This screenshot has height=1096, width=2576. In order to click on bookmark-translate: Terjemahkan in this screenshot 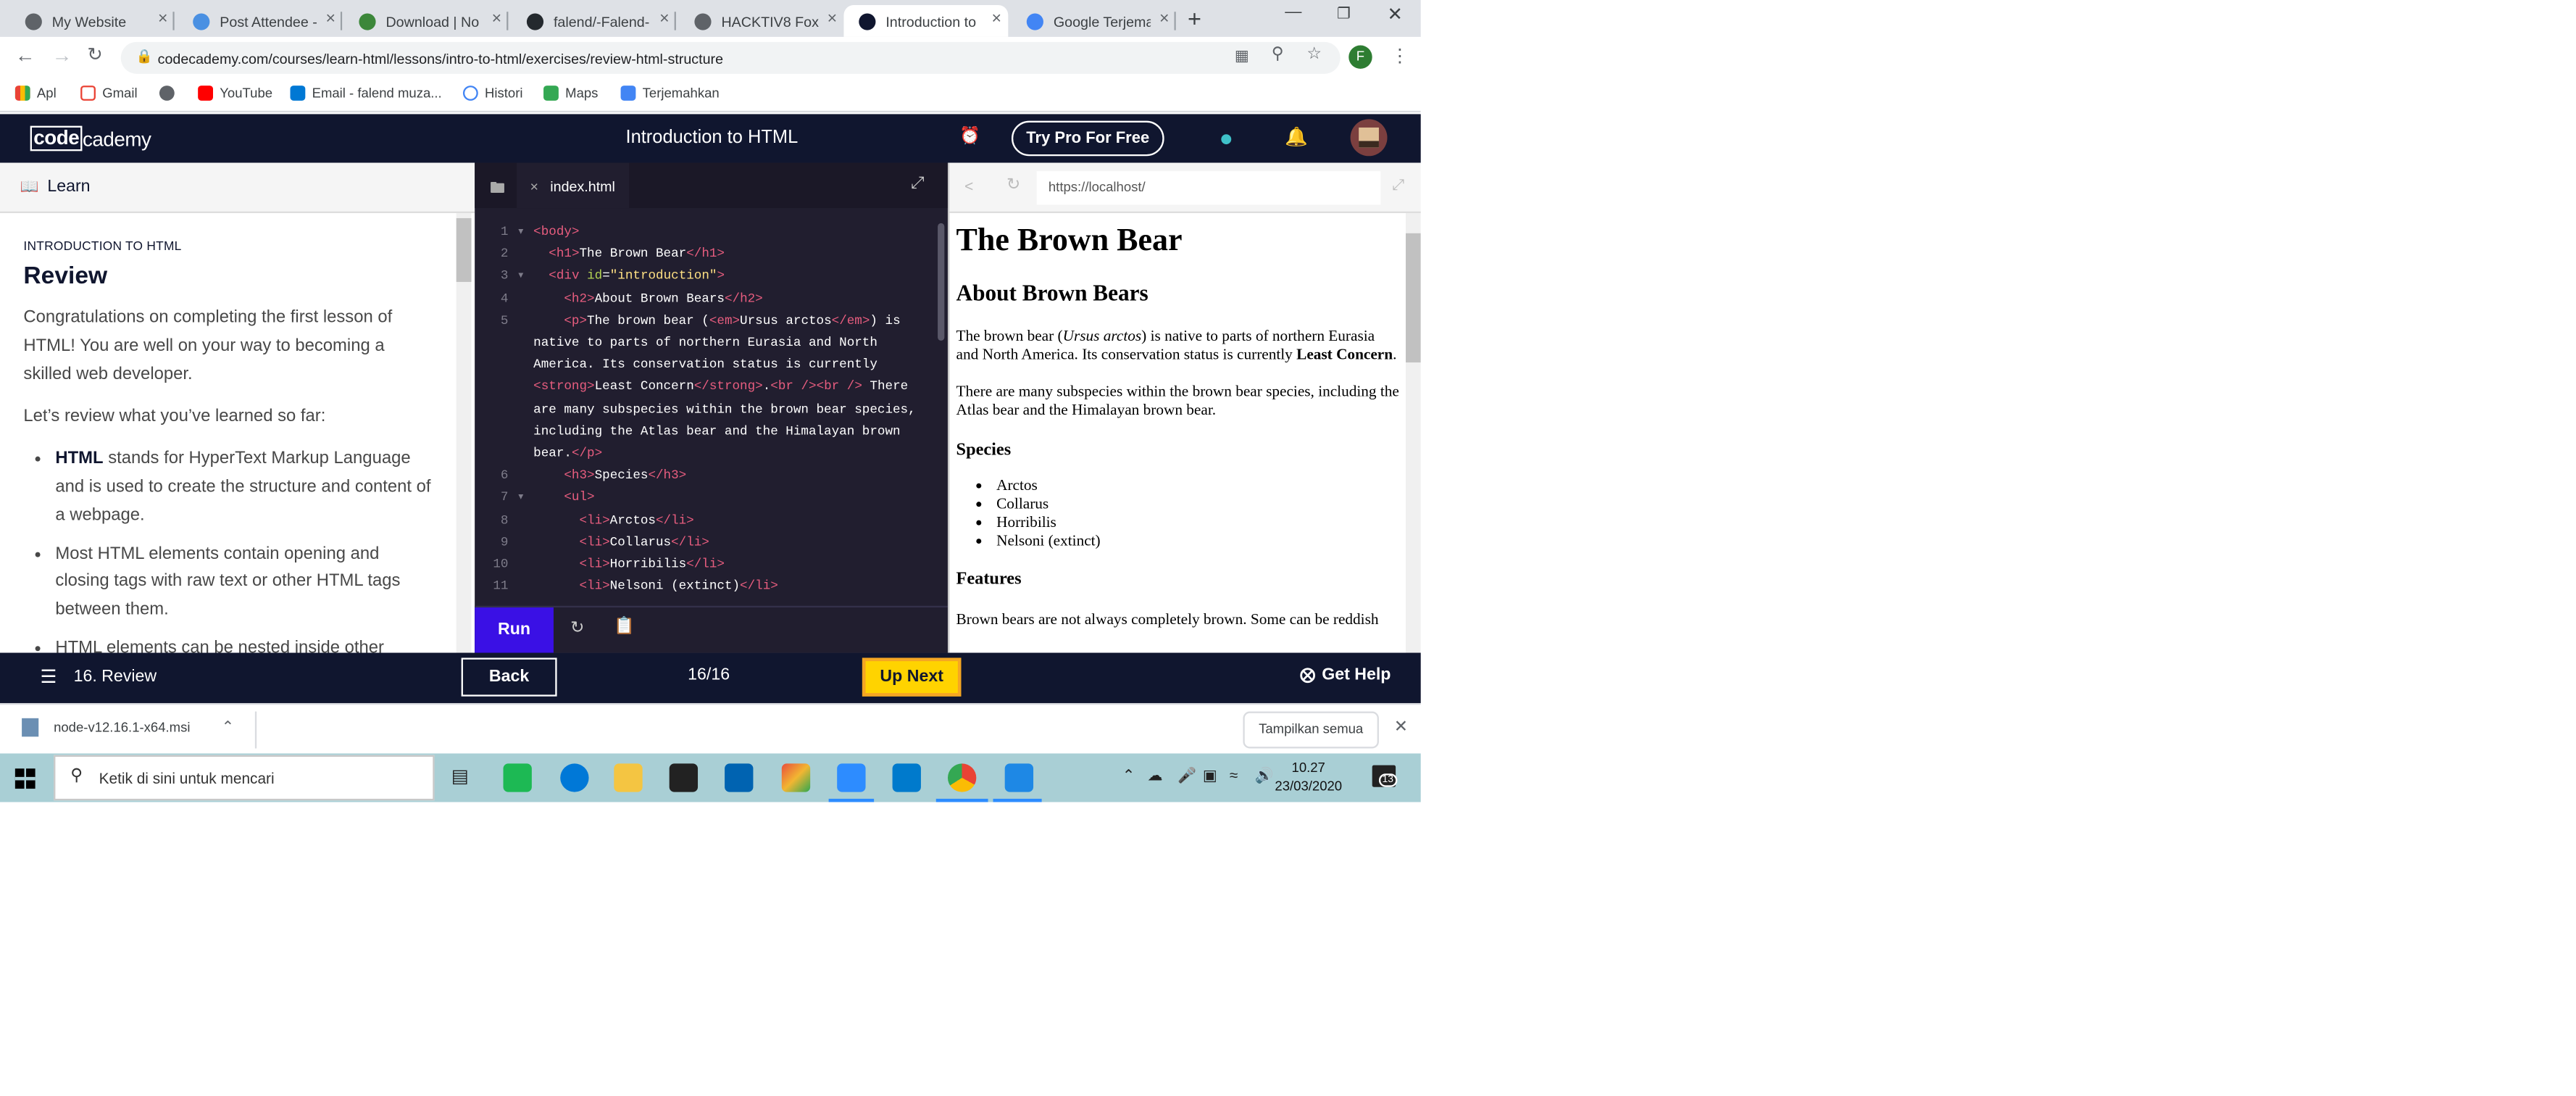, I will do `click(670, 93)`.